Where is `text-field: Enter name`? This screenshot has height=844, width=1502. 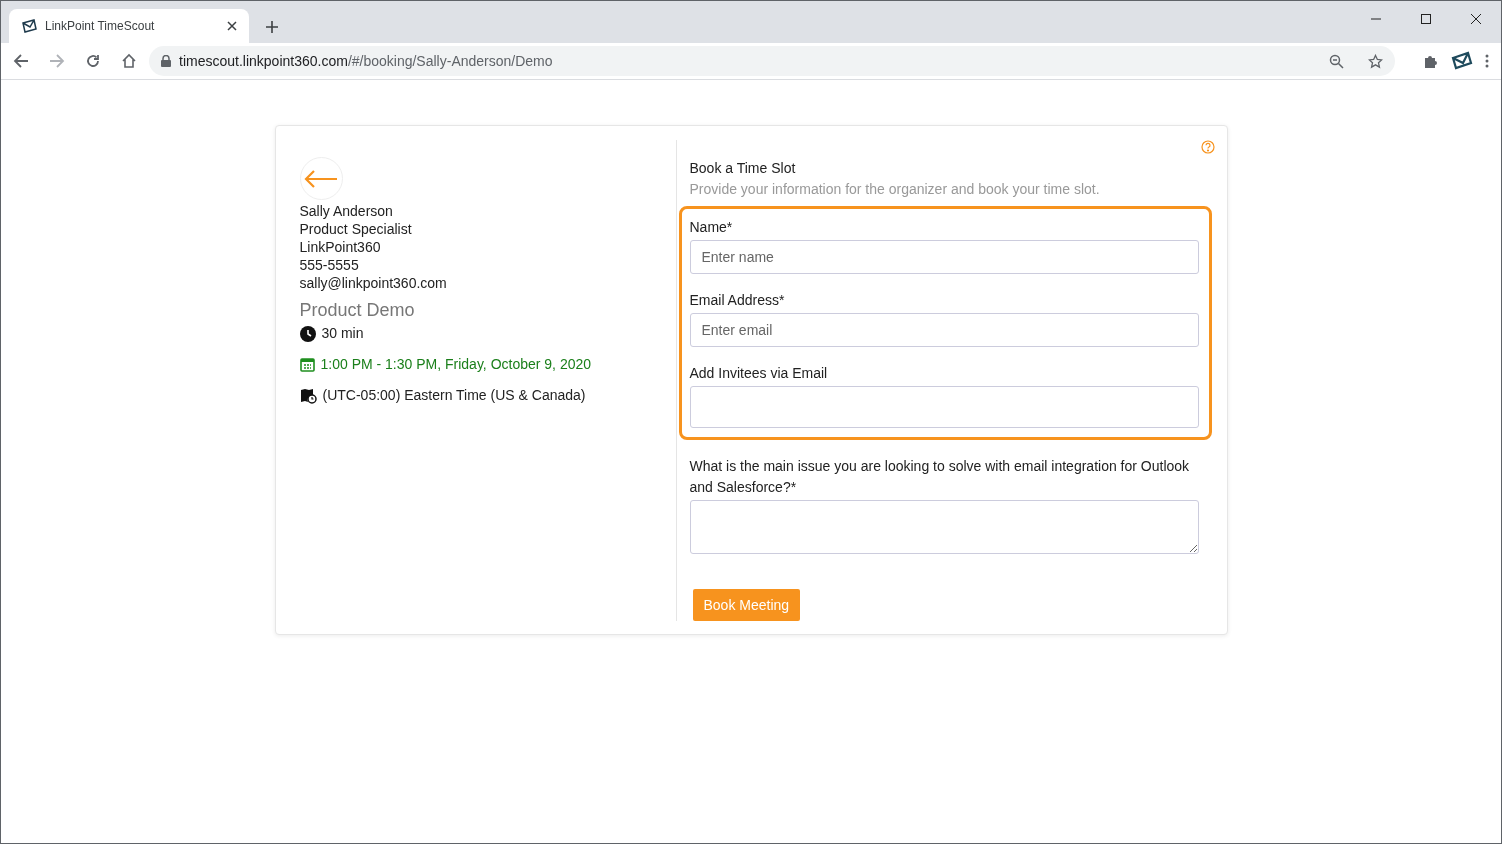 text-field: Enter name is located at coordinates (944, 257).